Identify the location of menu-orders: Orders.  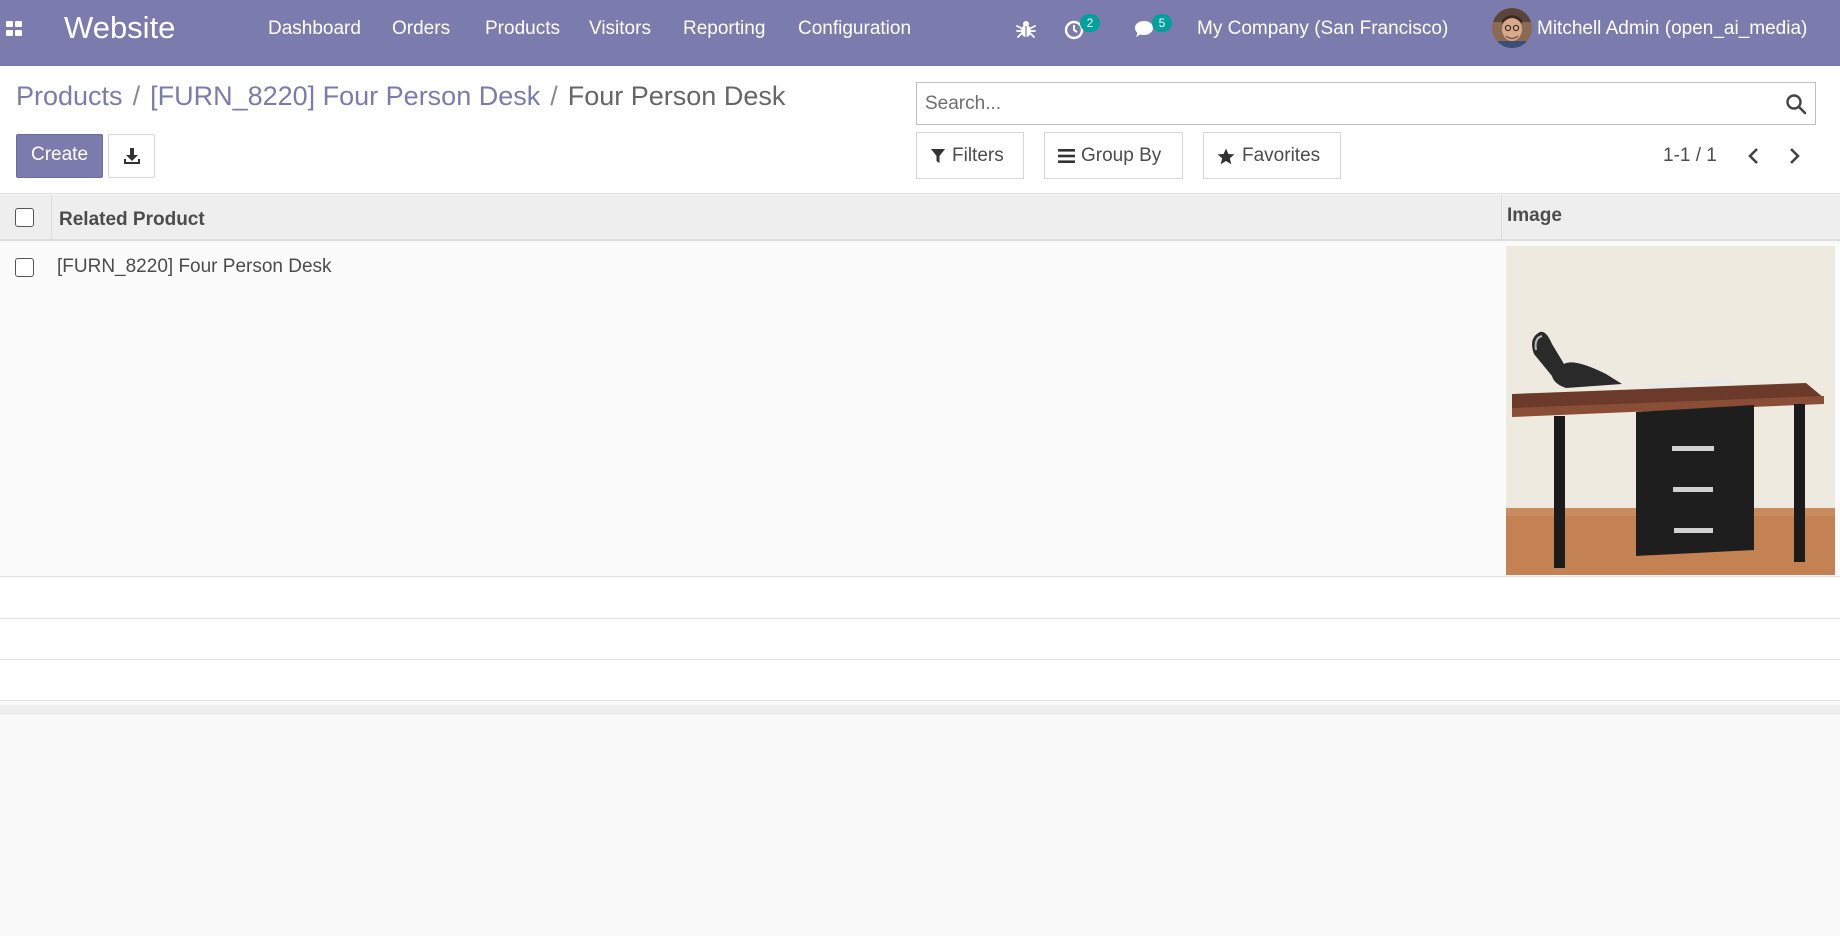
(421, 29).